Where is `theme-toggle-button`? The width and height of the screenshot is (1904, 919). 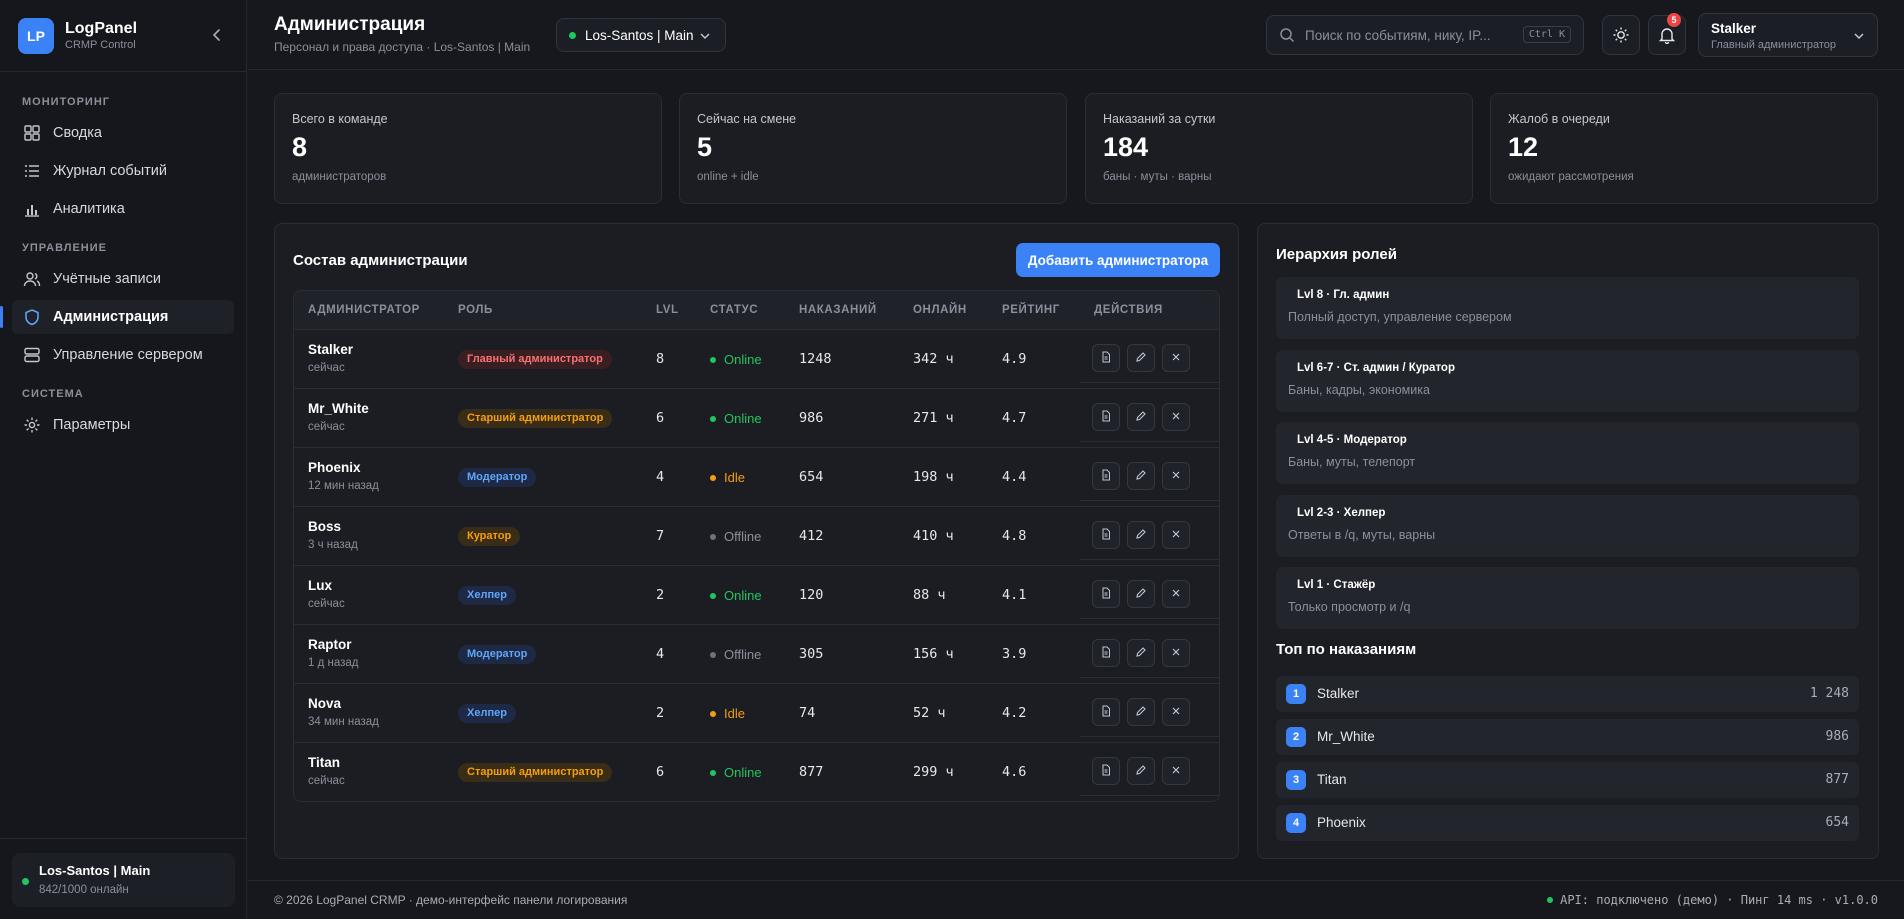
theme-toggle-button is located at coordinates (1621, 35).